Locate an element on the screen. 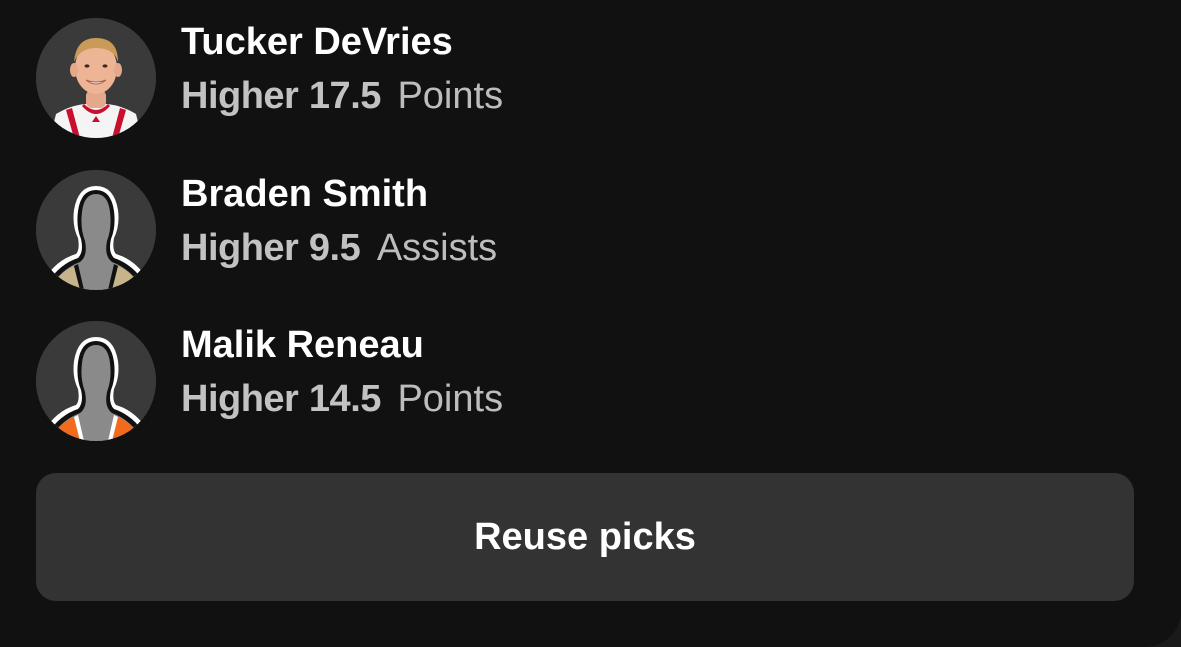 The height and width of the screenshot is (647, 1181). pick-line-value: 17.5 is located at coordinates (344, 96).